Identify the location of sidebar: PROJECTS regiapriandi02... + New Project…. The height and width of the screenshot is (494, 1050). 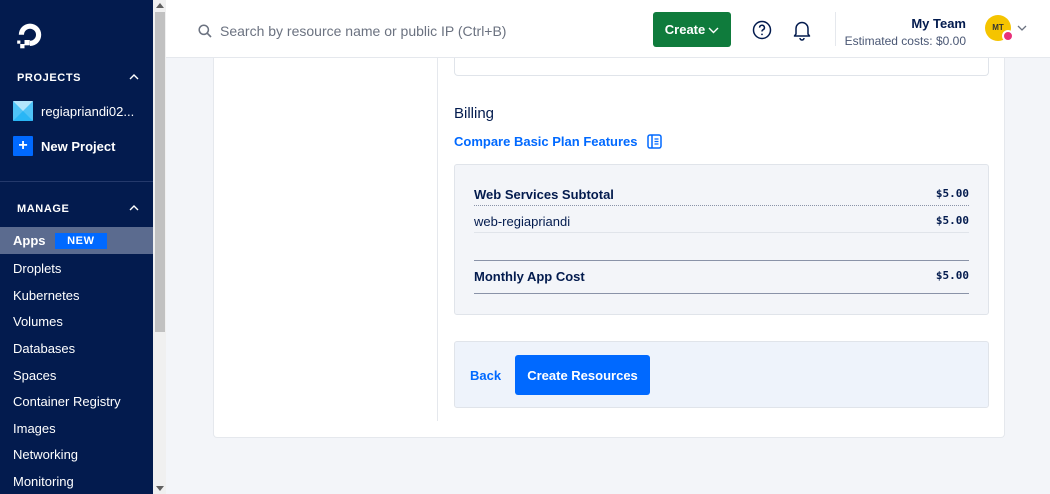
(76, 247).